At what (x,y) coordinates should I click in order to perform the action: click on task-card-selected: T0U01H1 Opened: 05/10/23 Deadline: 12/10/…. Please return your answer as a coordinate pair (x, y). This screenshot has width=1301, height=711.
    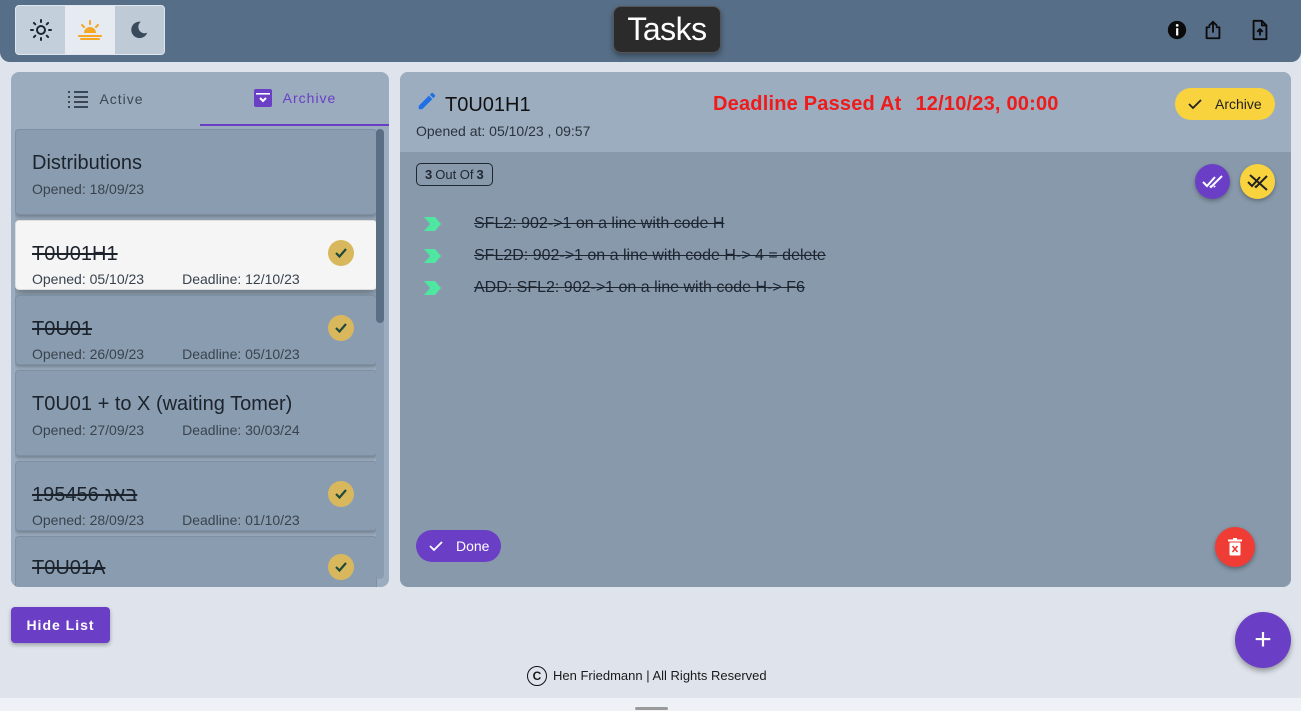
    Looking at the image, I should click on (196, 255).